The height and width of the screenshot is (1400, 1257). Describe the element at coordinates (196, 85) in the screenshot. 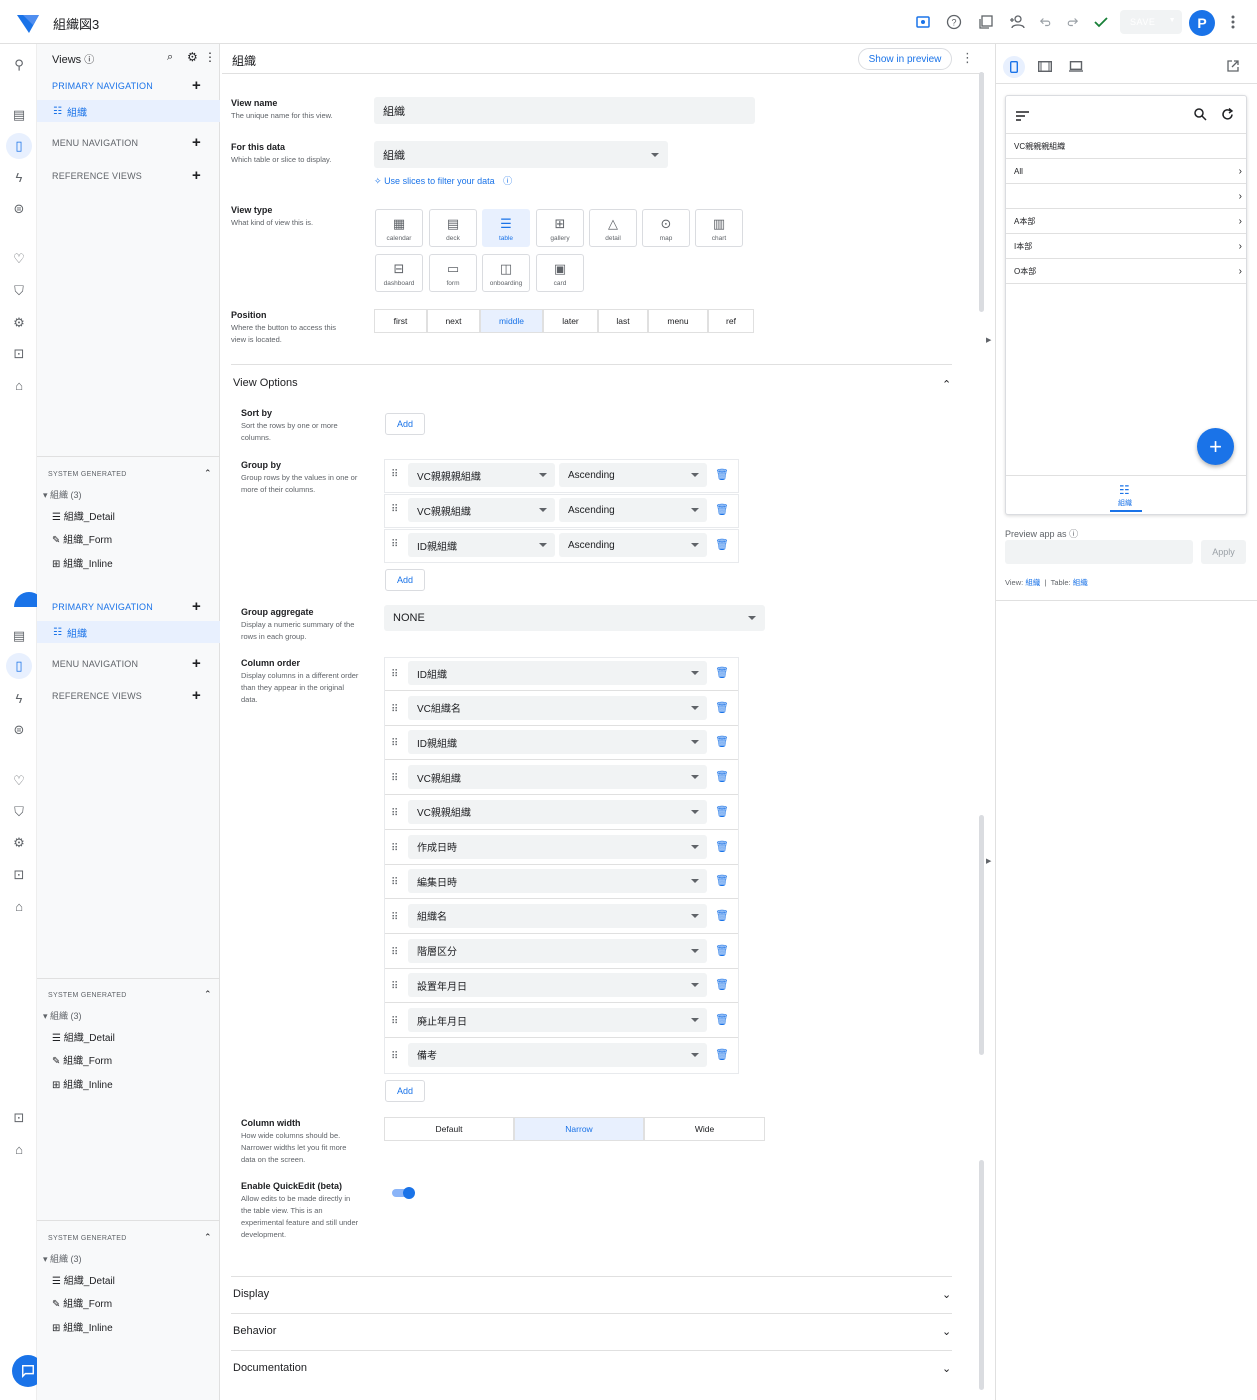

I see `add-primary-view-button: +` at that location.